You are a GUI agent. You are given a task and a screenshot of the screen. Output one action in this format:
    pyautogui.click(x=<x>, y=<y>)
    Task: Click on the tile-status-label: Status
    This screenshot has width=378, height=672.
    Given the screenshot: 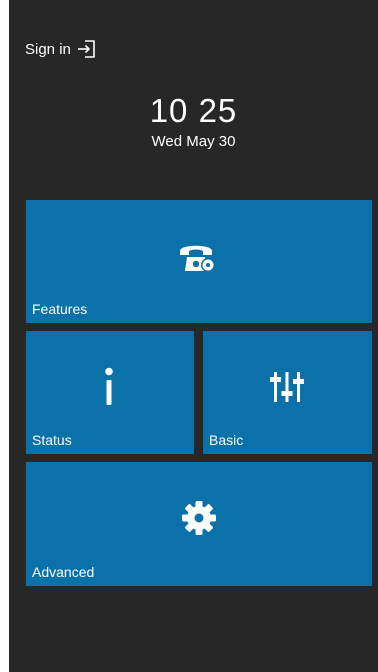 What is the action you would take?
    pyautogui.click(x=52, y=440)
    